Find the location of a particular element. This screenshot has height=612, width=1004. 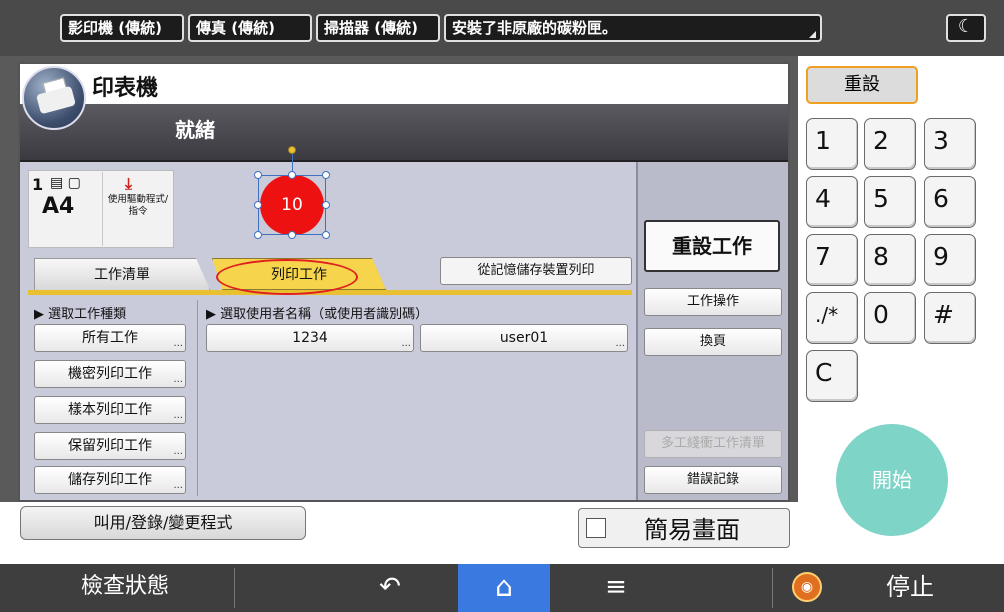

key-clear: C is located at coordinates (832, 376).